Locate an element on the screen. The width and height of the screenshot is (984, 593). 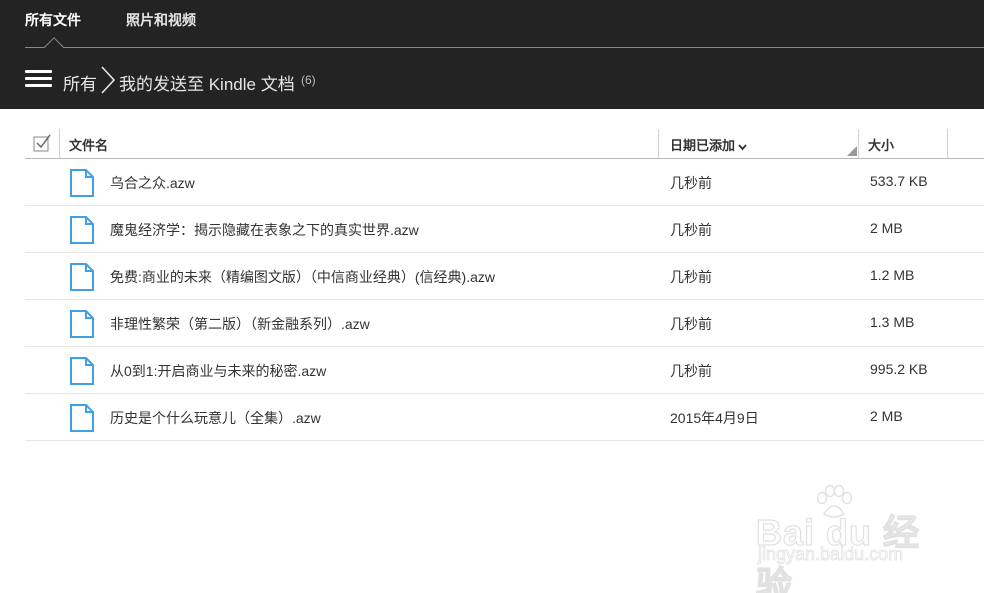
watermark-url: jingyan.baidu.com is located at coordinates (831, 554).